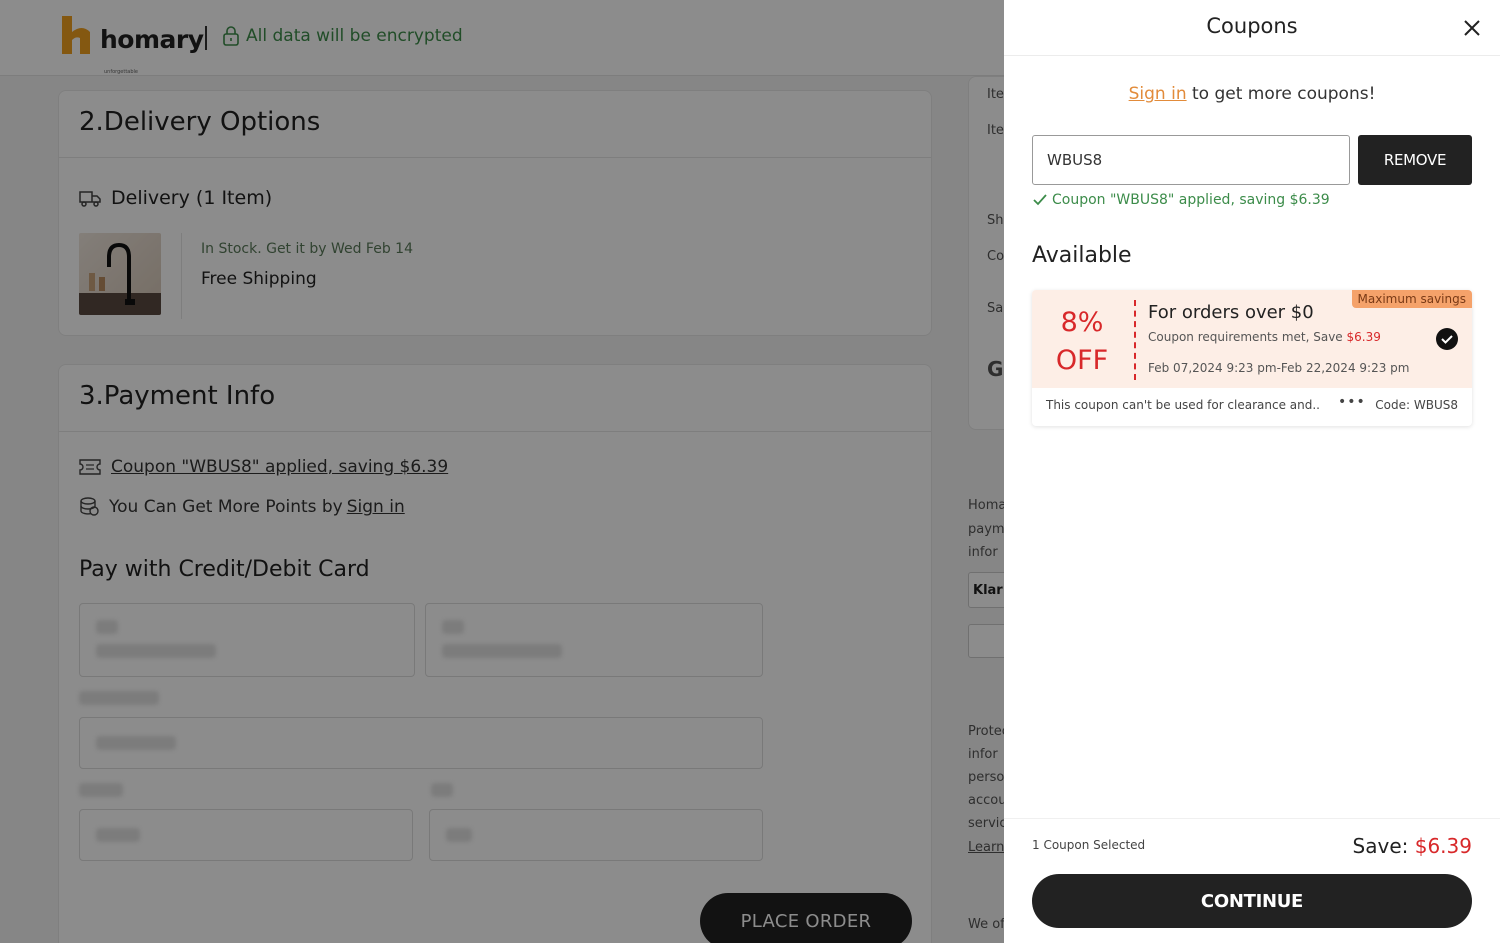 The height and width of the screenshot is (943, 1500). I want to click on coupon-percent: 8%, so click(1082, 322).